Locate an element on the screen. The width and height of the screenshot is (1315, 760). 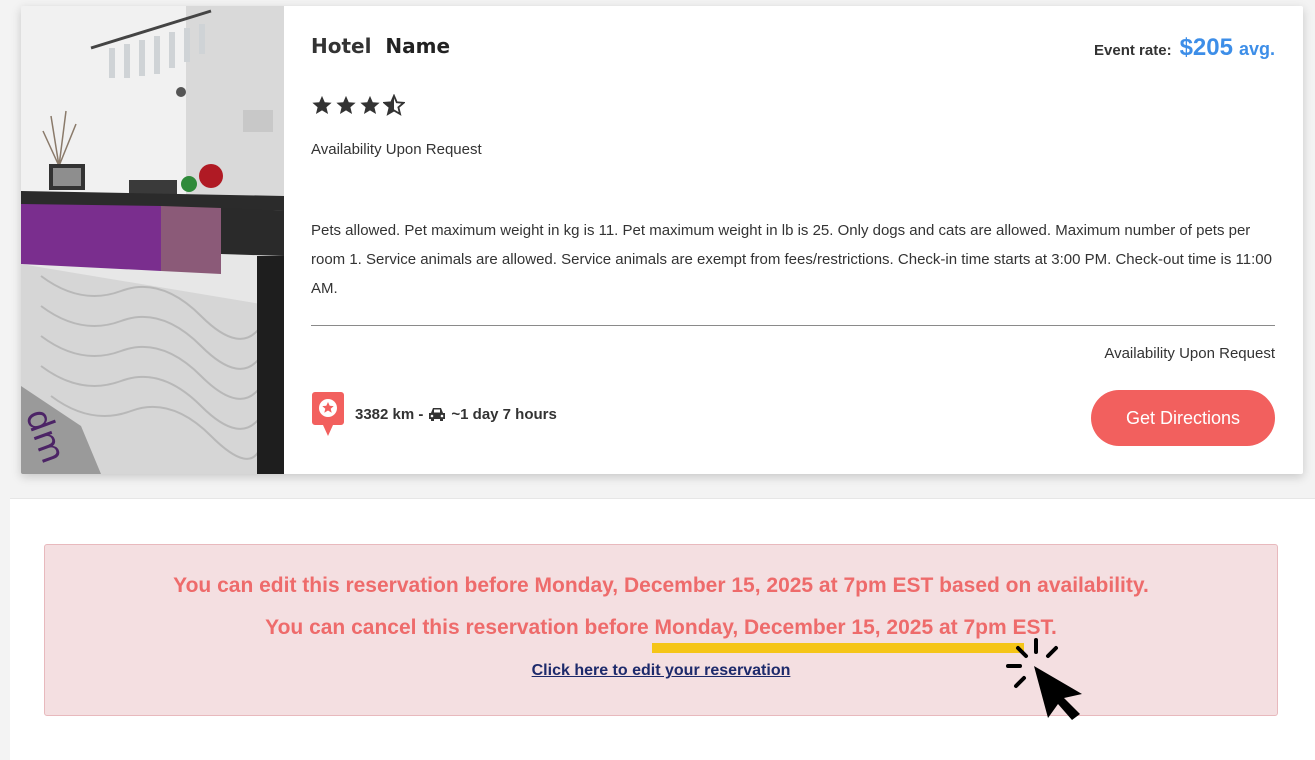
get-directions-button: Get Directions is located at coordinates (1183, 418).